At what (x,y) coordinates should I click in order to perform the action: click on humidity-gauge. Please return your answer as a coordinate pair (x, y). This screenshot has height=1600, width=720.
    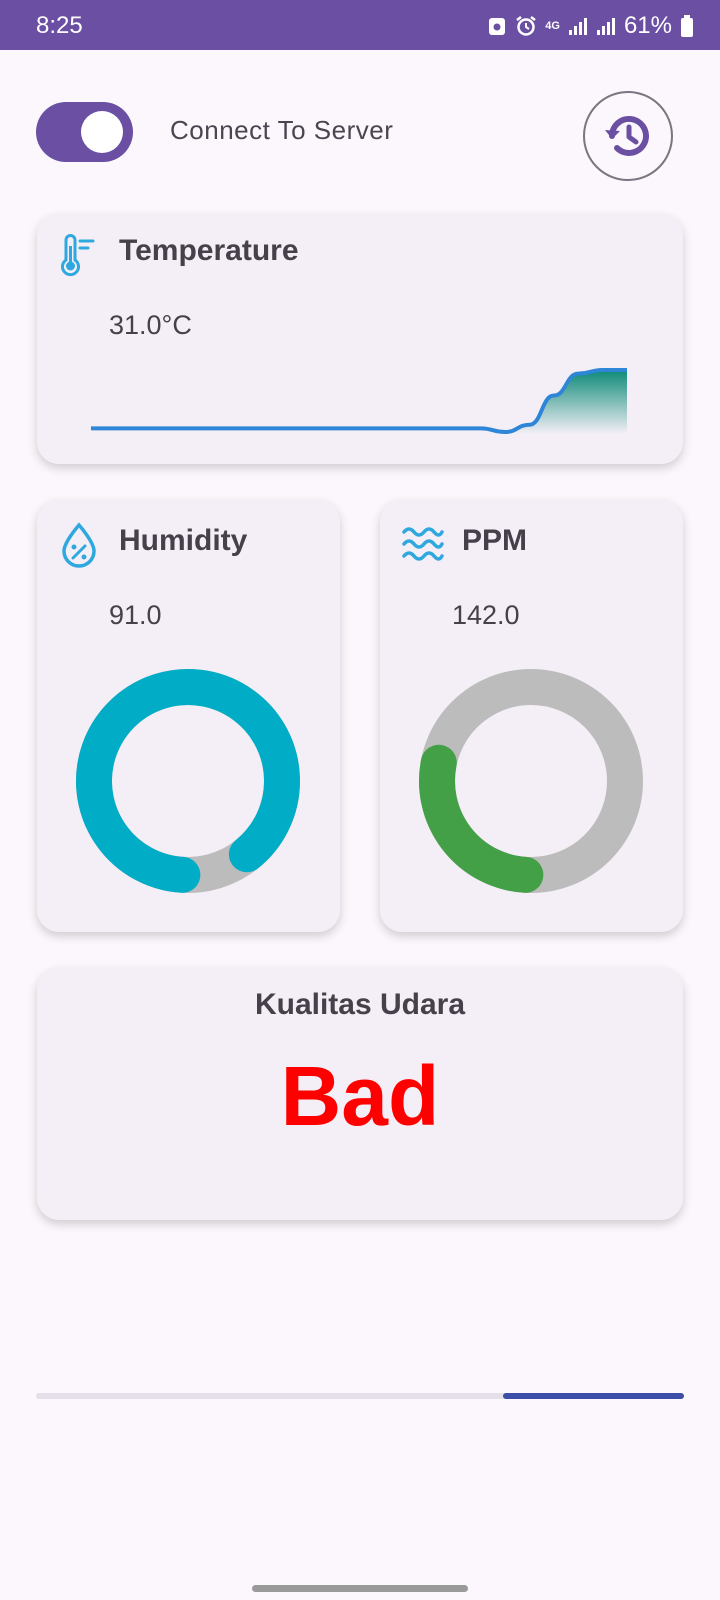
    Looking at the image, I should click on (188, 781).